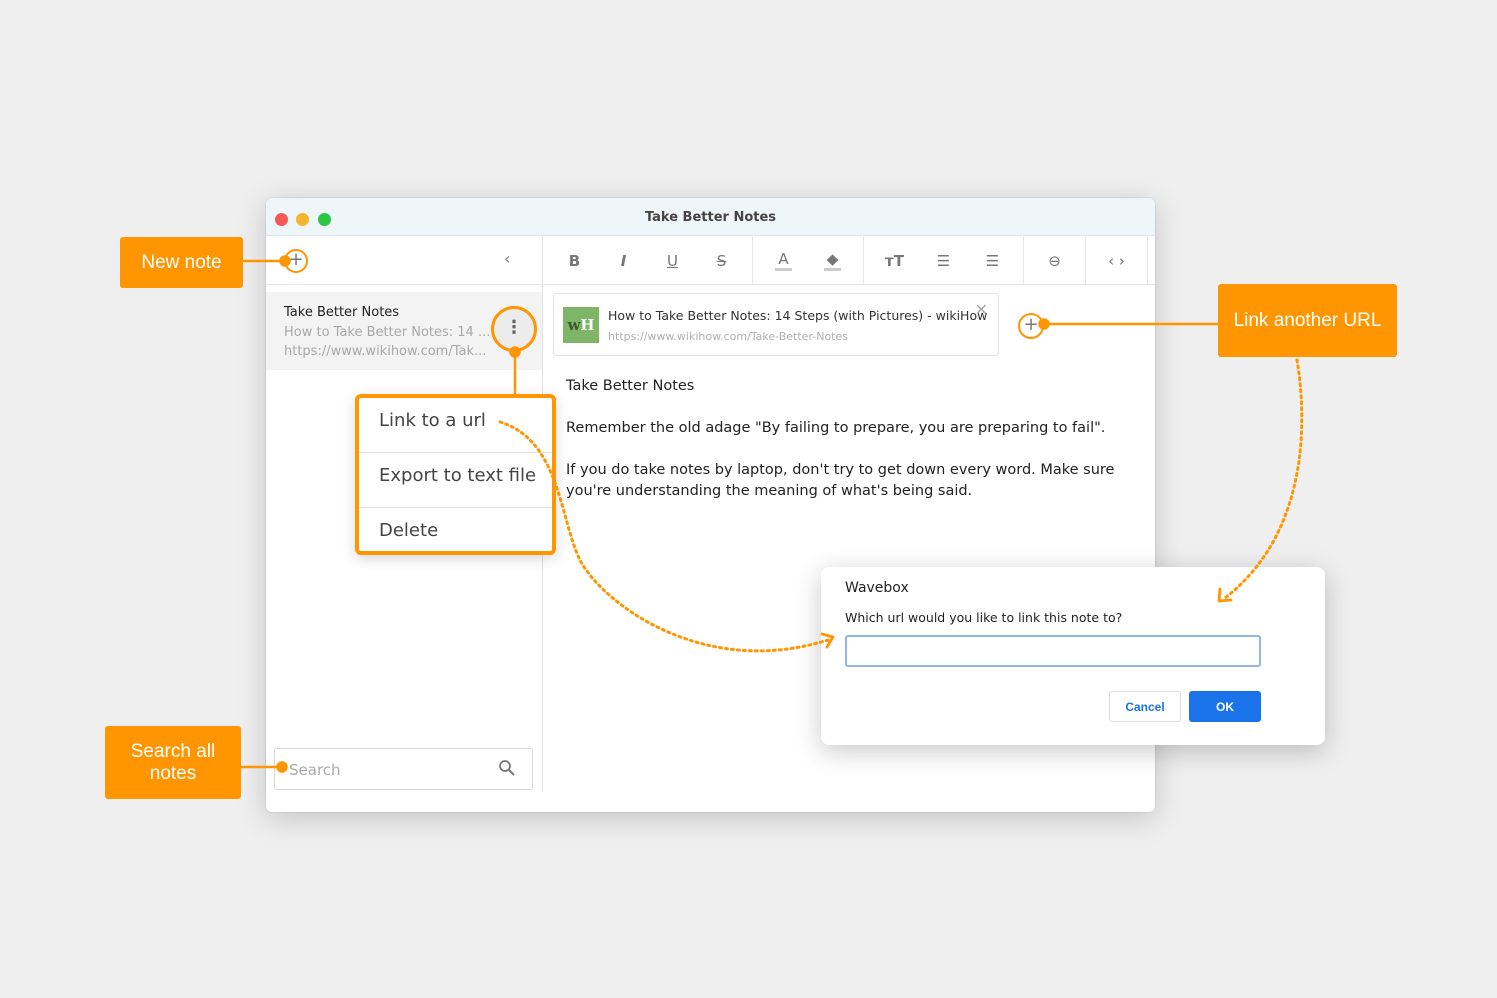  I want to click on callout-link-another-url: Link another URL, so click(1307, 320).